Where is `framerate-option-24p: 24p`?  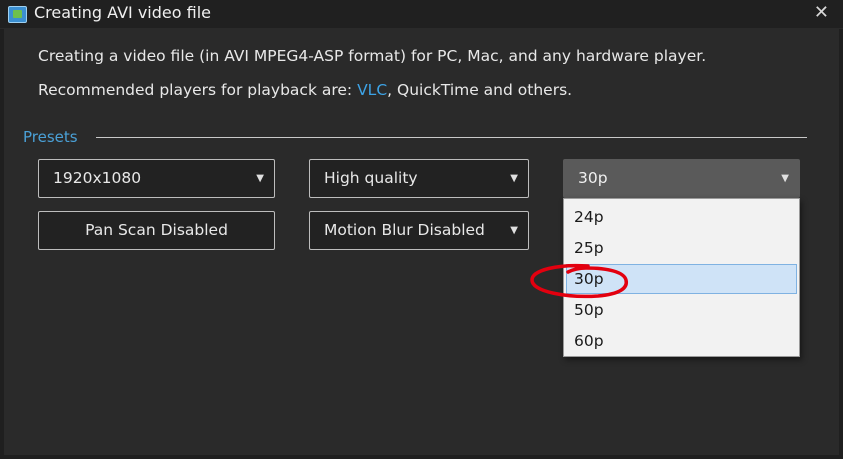
framerate-option-24p: 24p is located at coordinates (681, 217).